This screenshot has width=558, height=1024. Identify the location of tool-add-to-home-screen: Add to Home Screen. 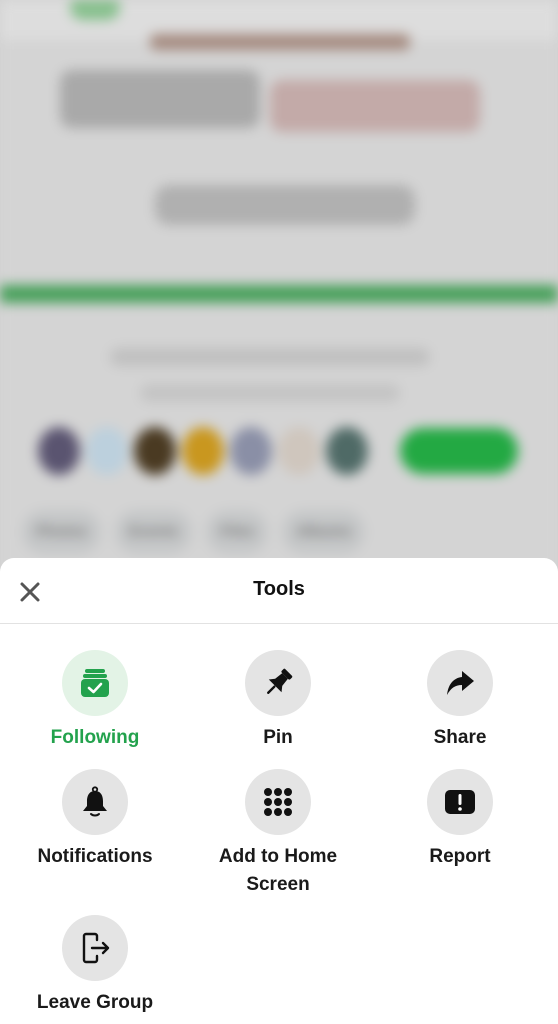
(278, 834).